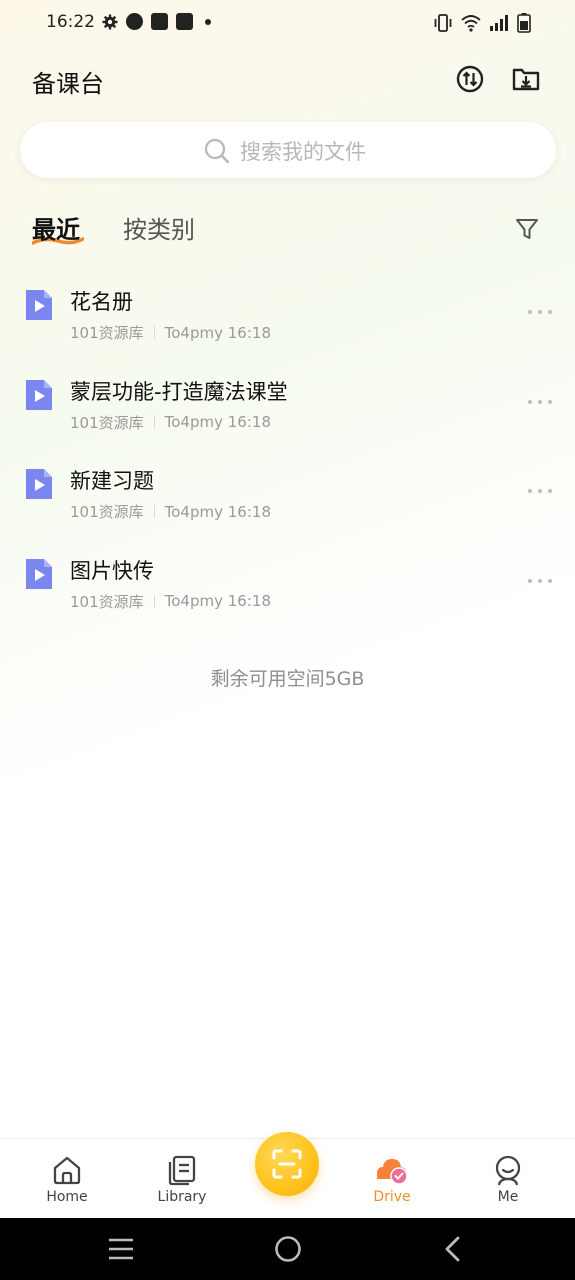 The width and height of the screenshot is (575, 1280). I want to click on library-icon, so click(182, 1170).